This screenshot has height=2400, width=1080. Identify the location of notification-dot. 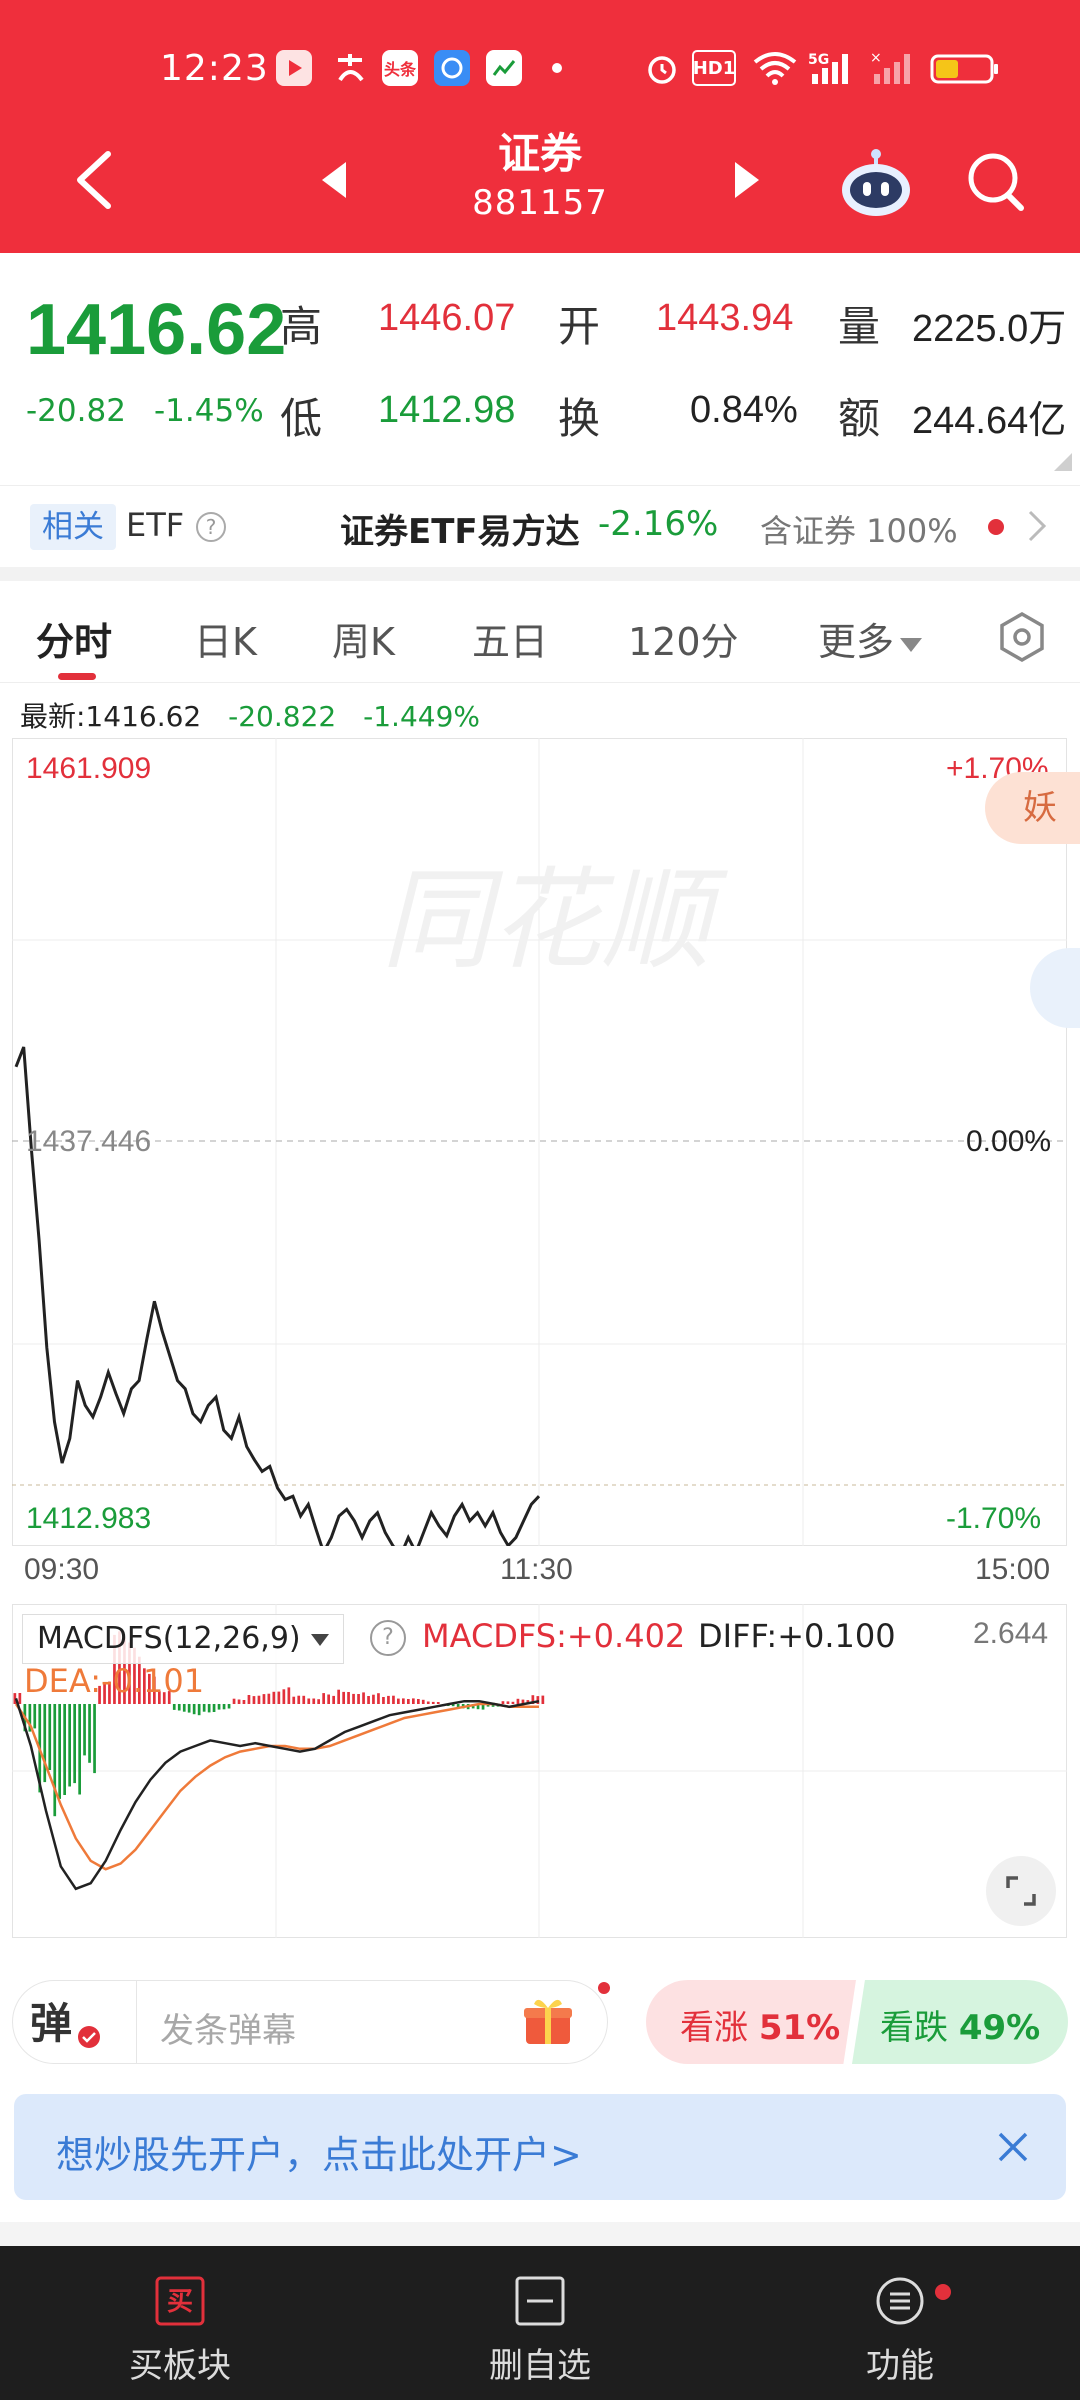
(604, 1988).